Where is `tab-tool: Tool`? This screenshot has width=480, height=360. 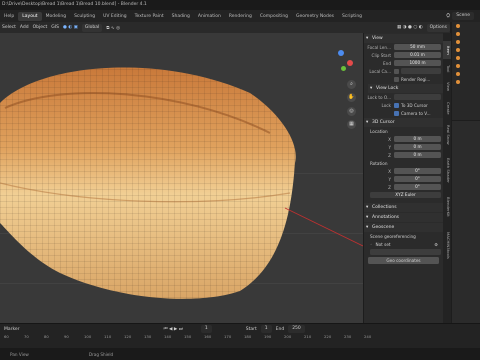 tab-tool: Tool is located at coordinates (447, 69).